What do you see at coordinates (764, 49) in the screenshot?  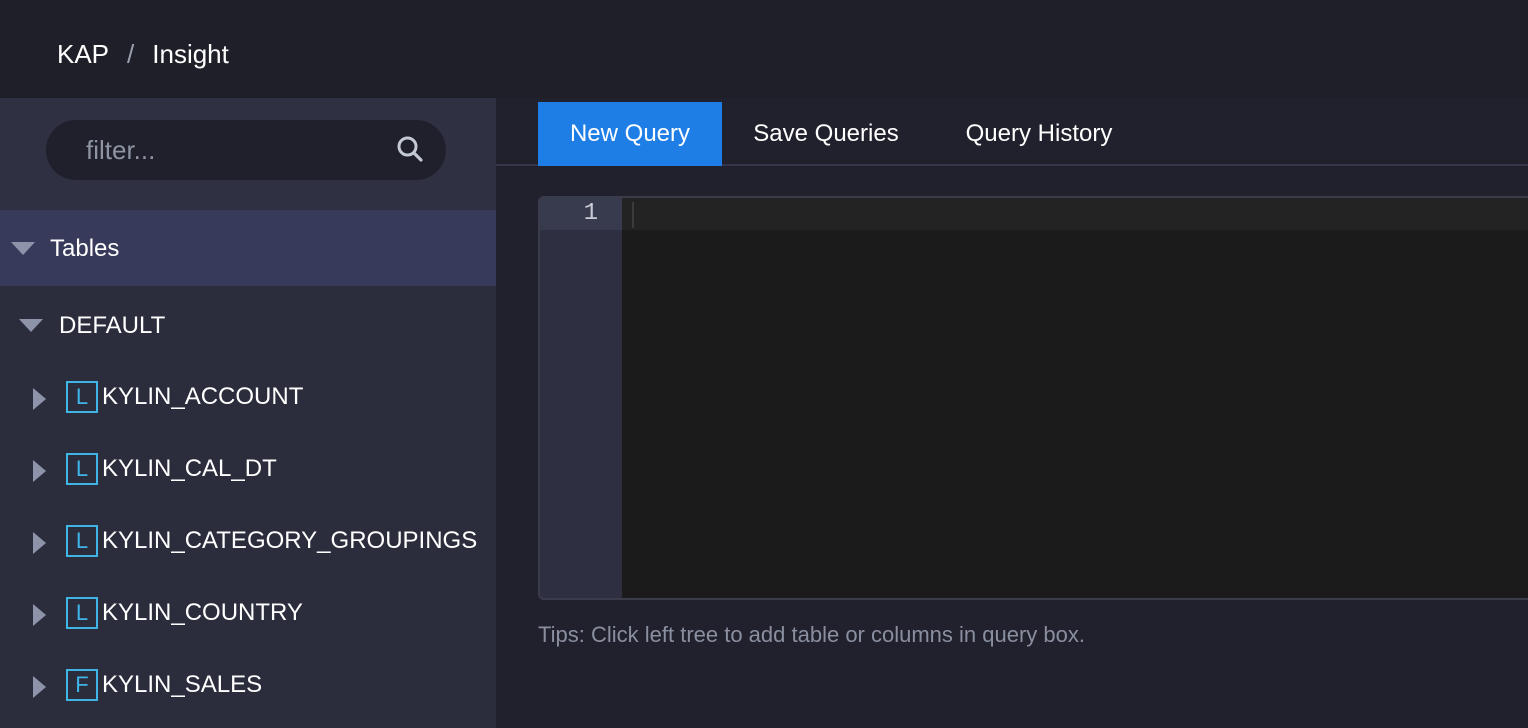 I see `top-bar: KAP / Insight` at bounding box center [764, 49].